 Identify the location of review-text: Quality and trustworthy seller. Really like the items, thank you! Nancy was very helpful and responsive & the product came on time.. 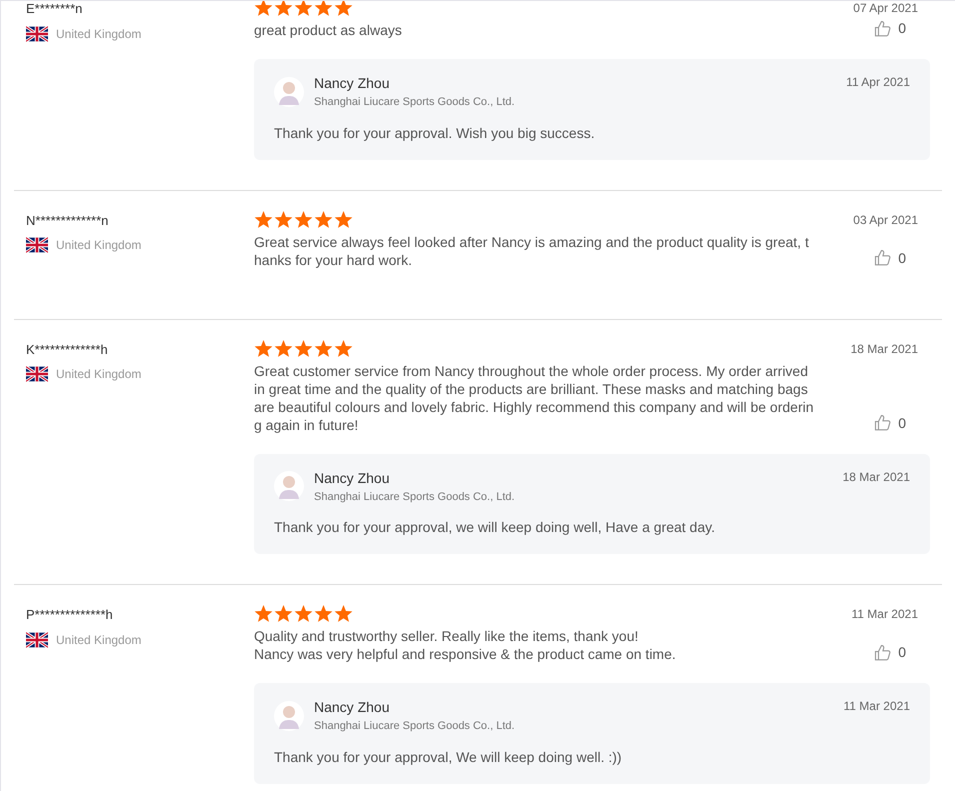
(465, 645).